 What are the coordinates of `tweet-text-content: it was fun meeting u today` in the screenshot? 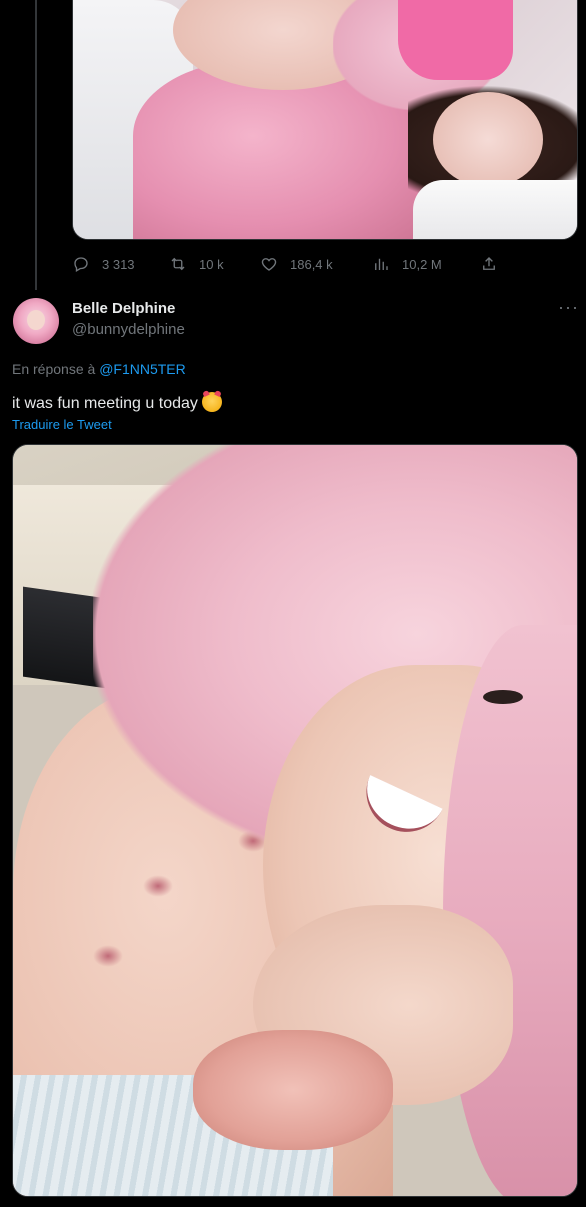 It's located at (105, 403).